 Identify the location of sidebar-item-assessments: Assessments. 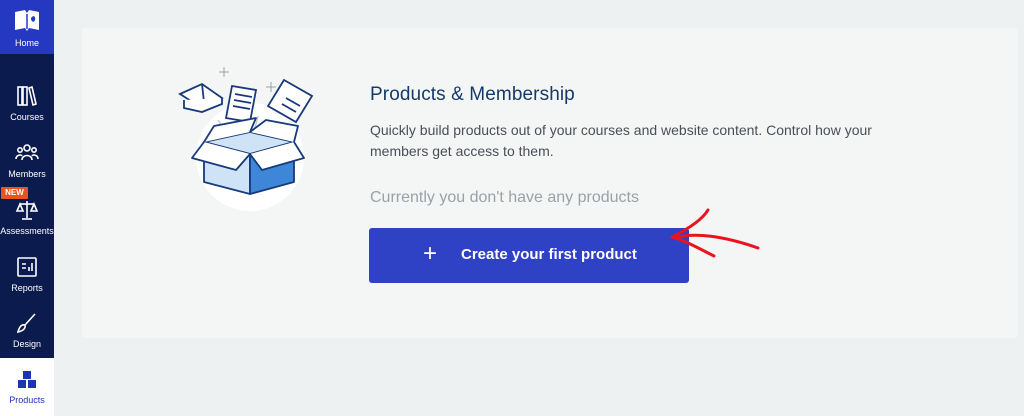
(27, 226).